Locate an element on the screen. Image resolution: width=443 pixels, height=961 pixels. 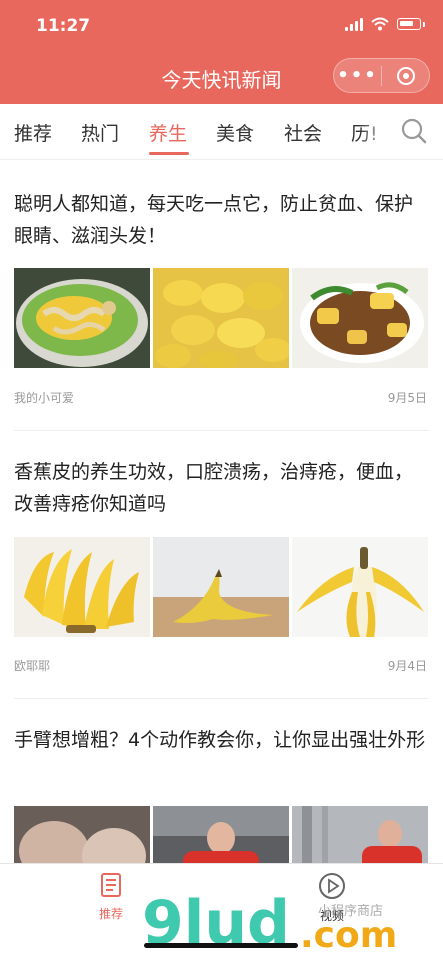
tab-hot: 热门 is located at coordinates (100, 132).